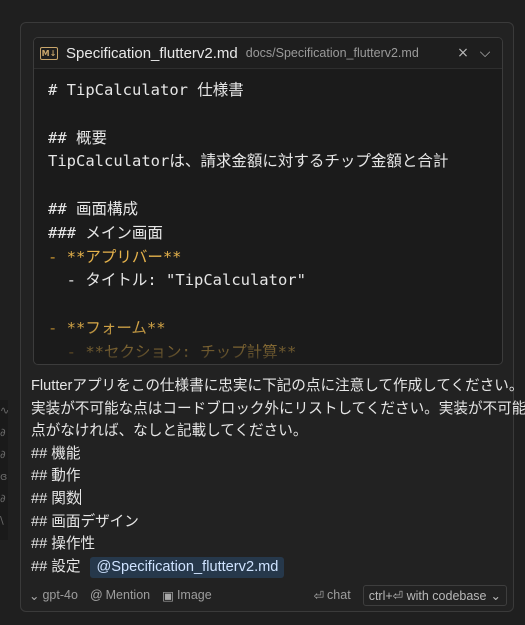 This screenshot has width=525, height=625. What do you see at coordinates (96, 595) in the screenshot?
I see `at-icon: @` at bounding box center [96, 595].